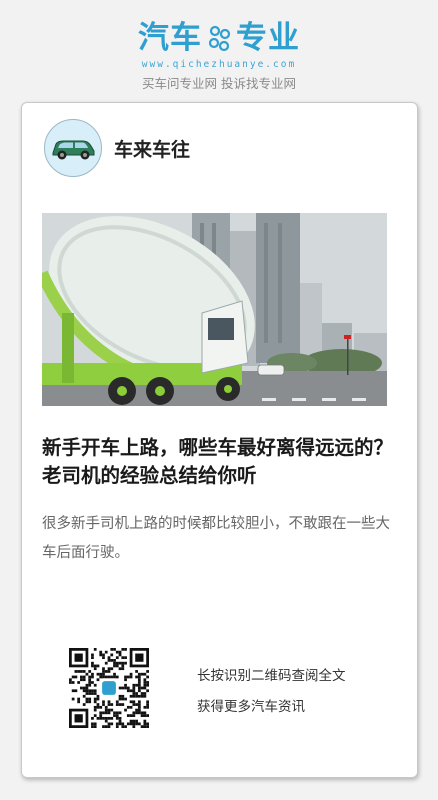 The height and width of the screenshot is (800, 438). What do you see at coordinates (73, 148) in the screenshot?
I see `car-avatar-icon` at bounding box center [73, 148].